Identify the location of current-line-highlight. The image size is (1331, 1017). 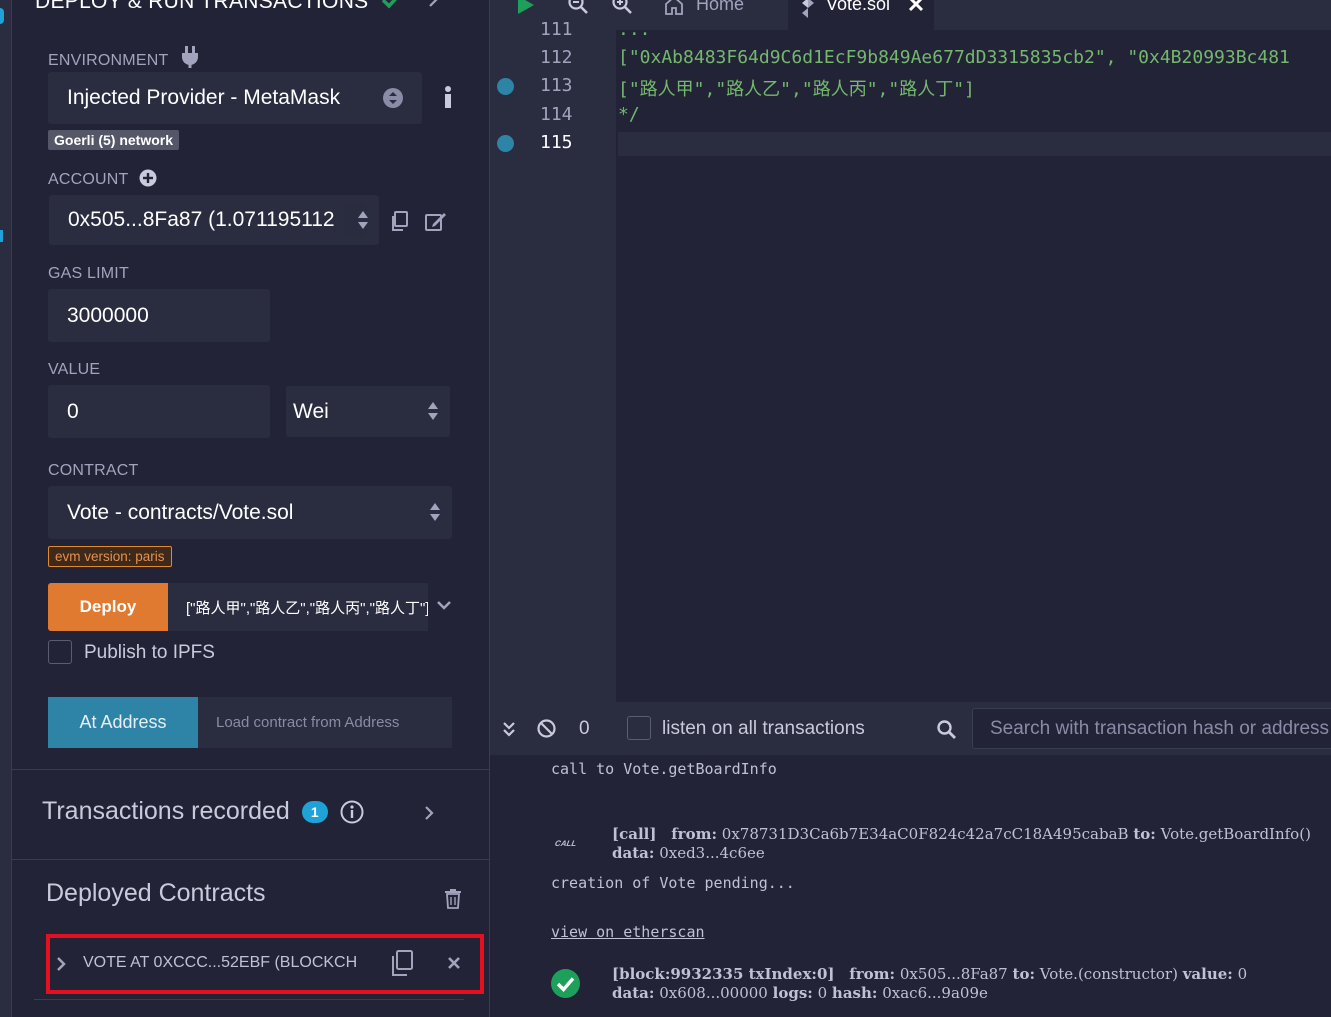
(974, 144).